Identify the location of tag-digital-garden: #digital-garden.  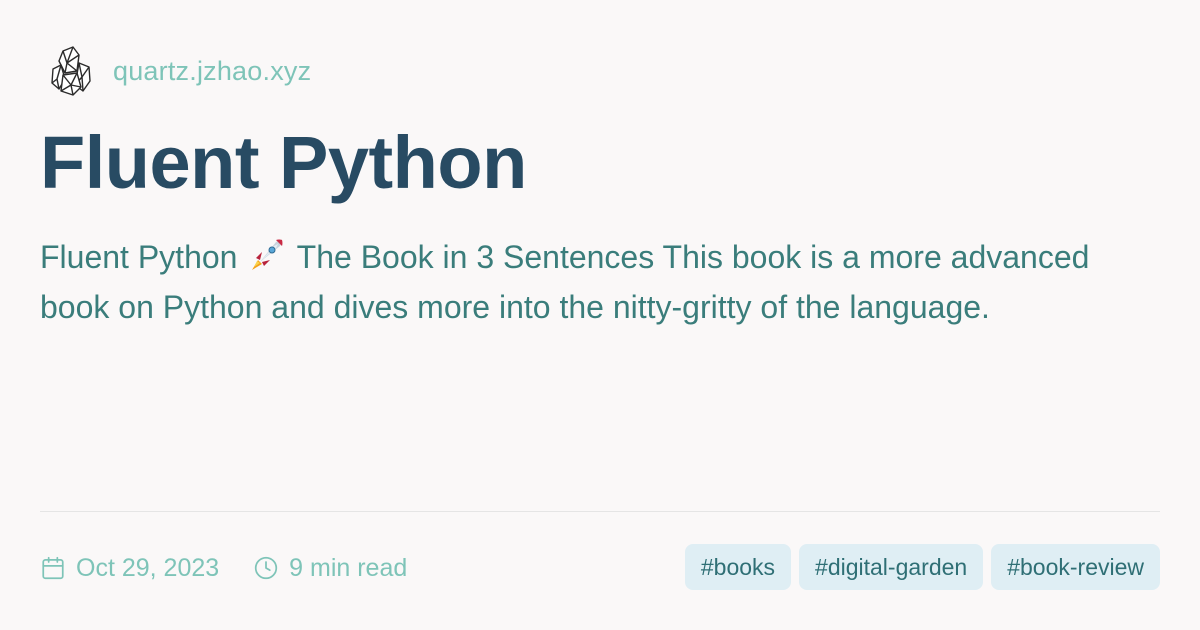
(891, 567).